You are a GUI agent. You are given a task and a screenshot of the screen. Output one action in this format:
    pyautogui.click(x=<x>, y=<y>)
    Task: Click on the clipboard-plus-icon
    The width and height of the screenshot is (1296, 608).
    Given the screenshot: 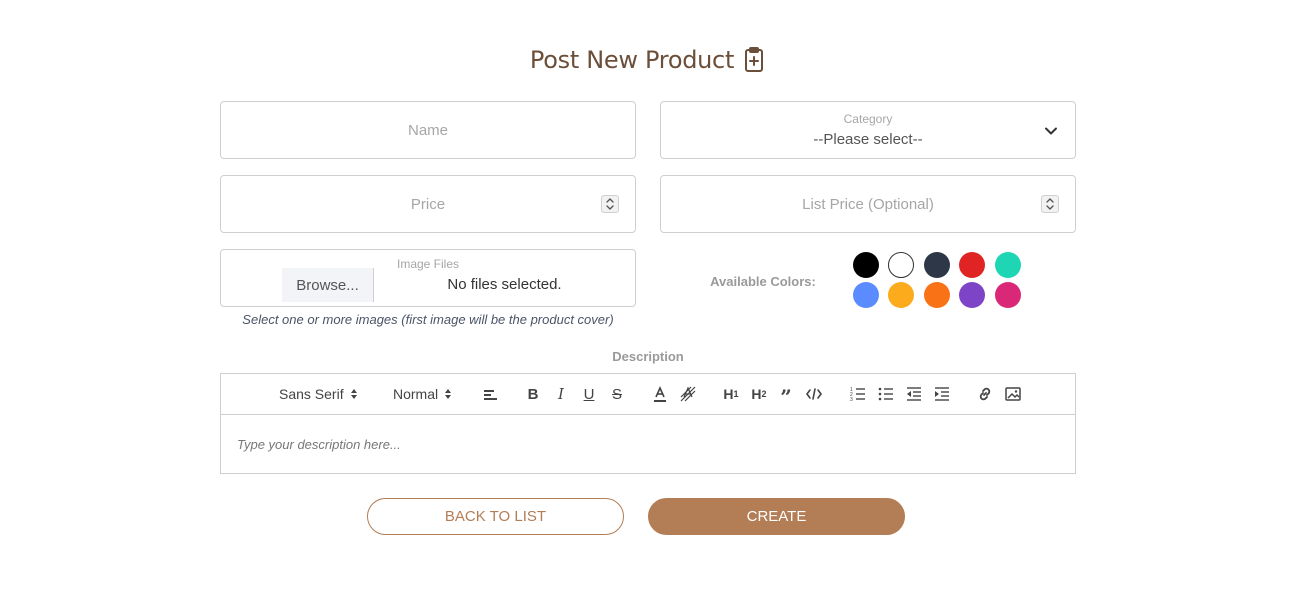 What is the action you would take?
    pyautogui.click(x=754, y=60)
    